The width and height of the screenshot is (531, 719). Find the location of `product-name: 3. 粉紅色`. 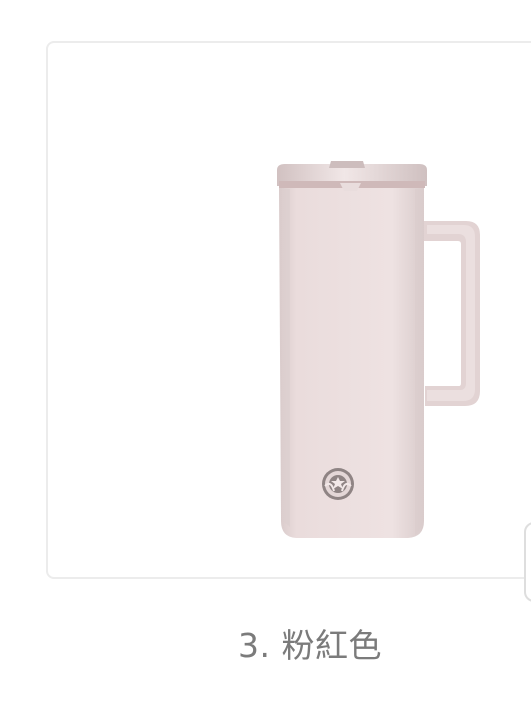

product-name: 3. 粉紅色 is located at coordinates (265, 646).